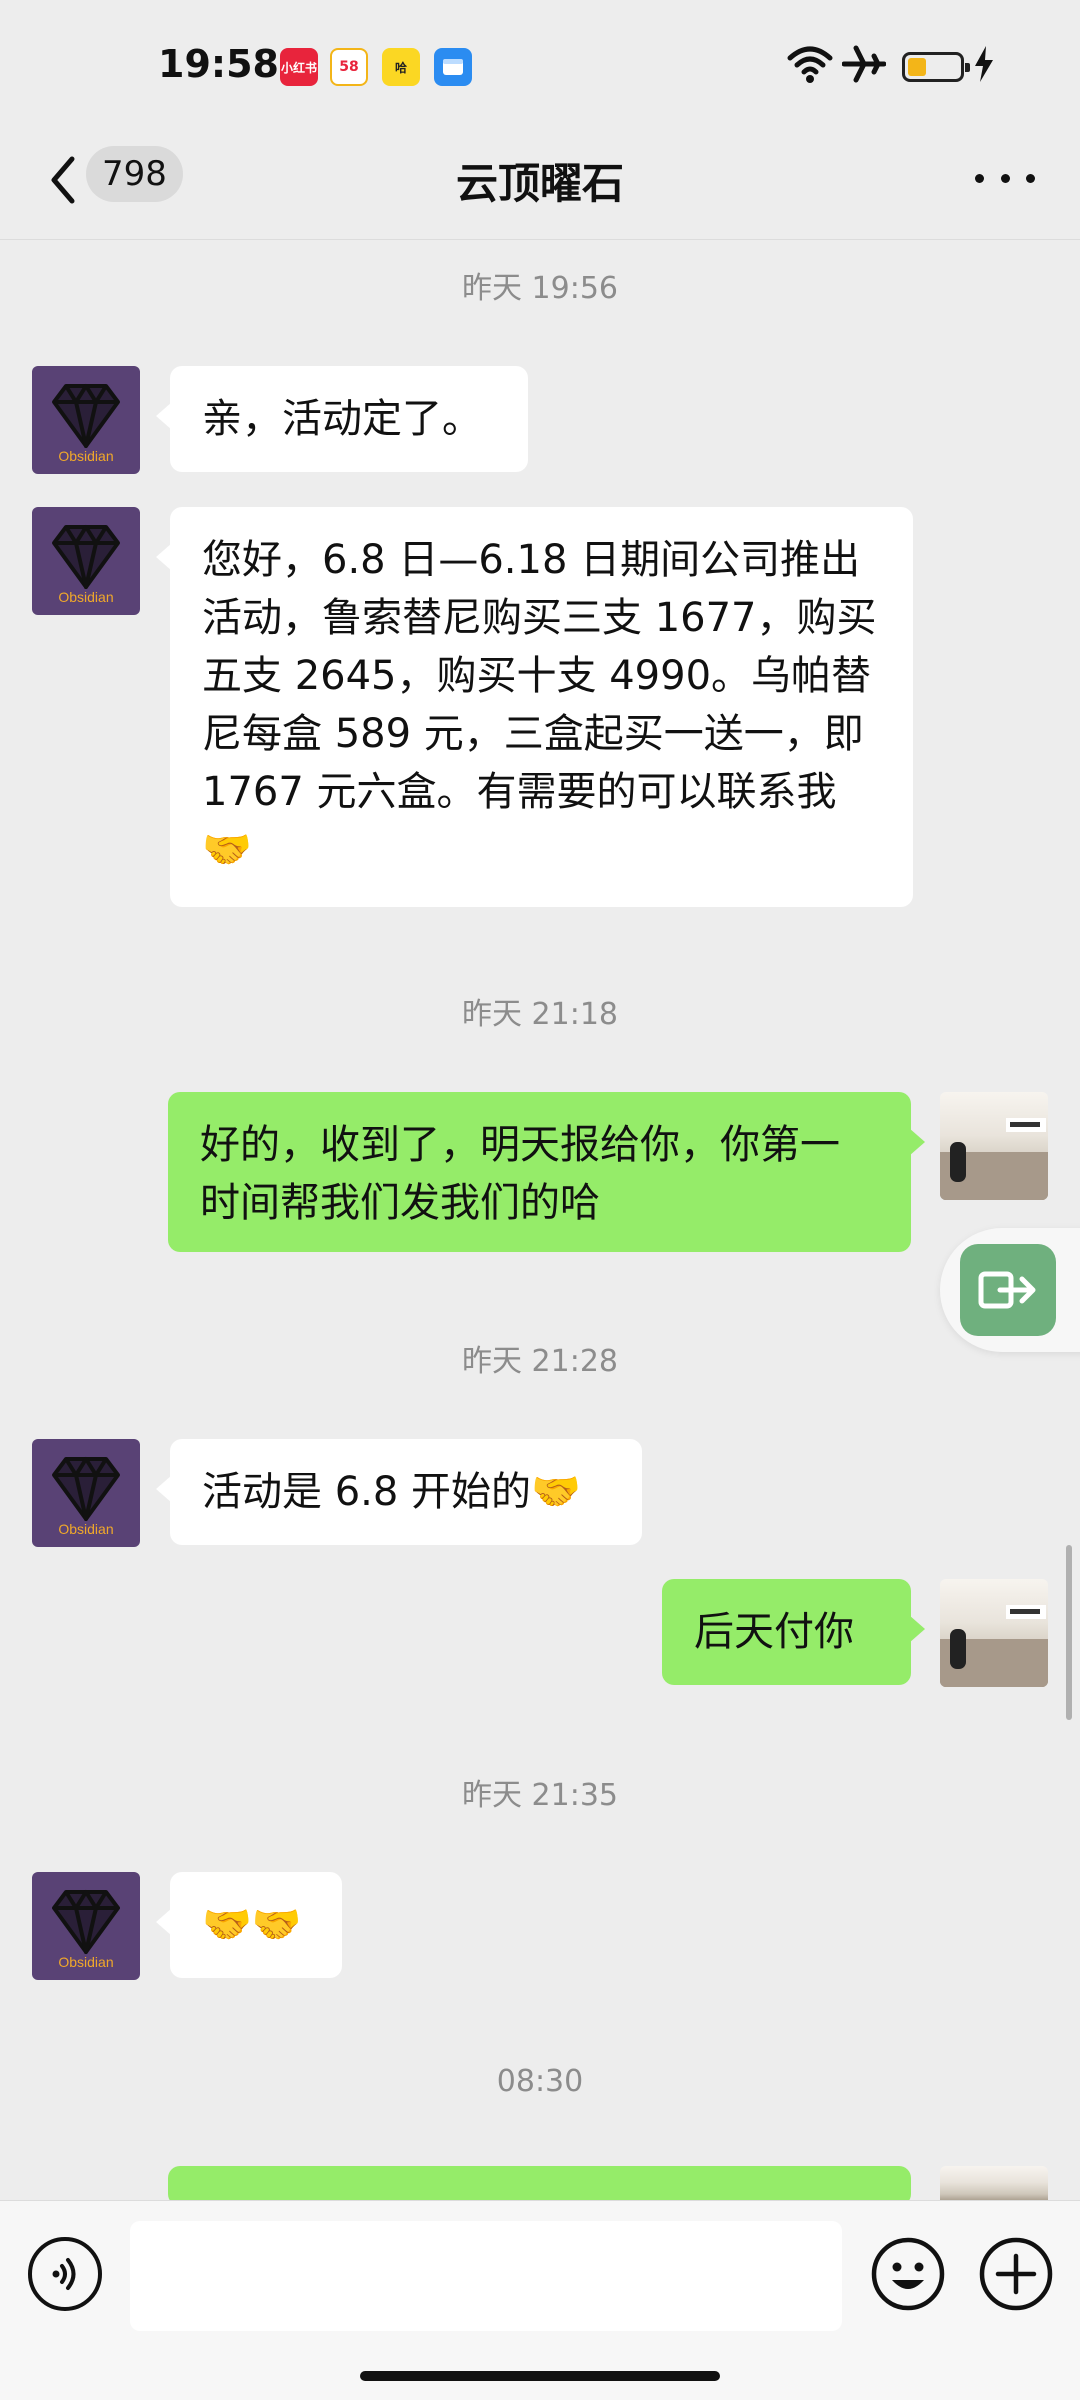 This screenshot has width=1080, height=2400. Describe the element at coordinates (540, 1014) in the screenshot. I see `message-timestamp: 昨天 21:18` at that location.